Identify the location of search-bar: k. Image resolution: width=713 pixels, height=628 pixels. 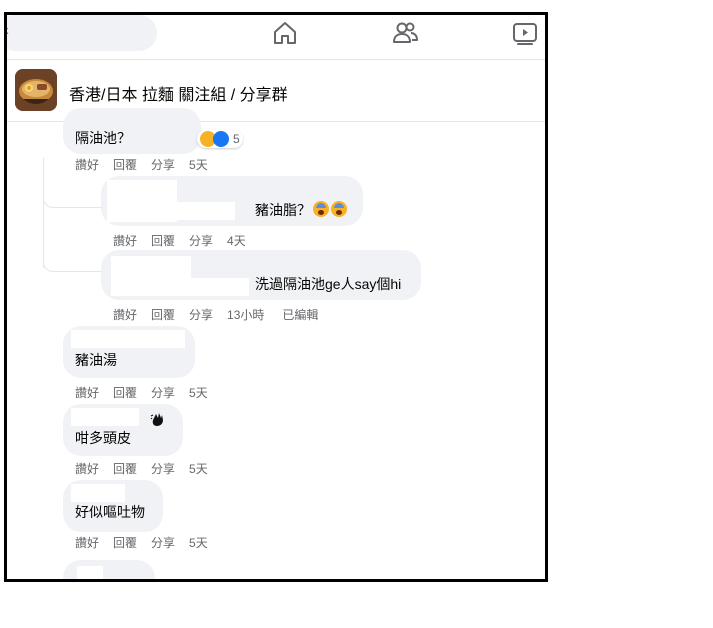
(82, 33).